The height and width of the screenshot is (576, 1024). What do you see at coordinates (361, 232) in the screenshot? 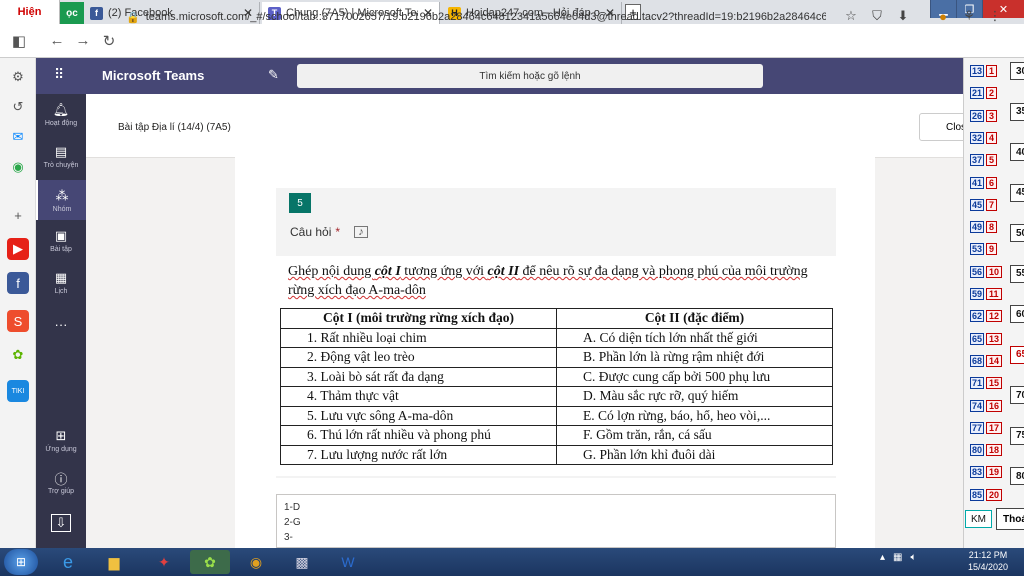
I see `immersive-reader-icon: ♪` at bounding box center [361, 232].